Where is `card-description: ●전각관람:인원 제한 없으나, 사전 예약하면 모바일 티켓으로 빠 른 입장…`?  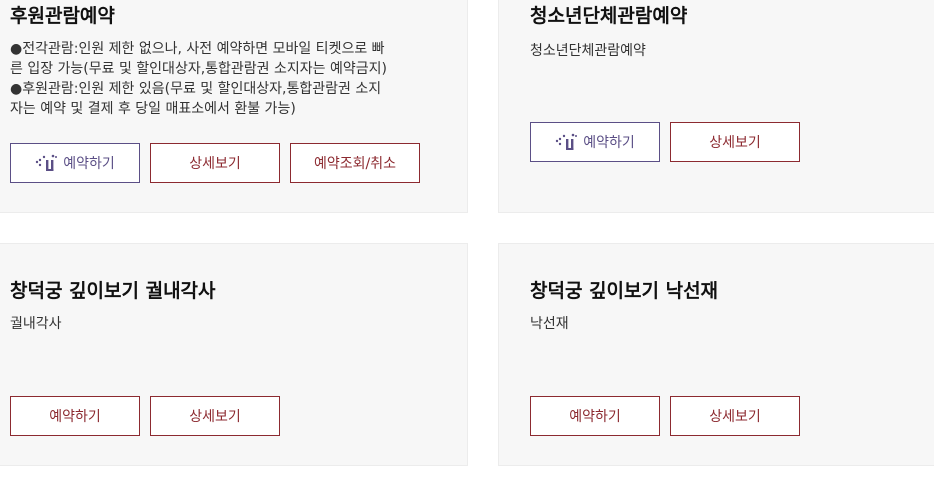 card-description: ●전각관람:인원 제한 없으나, 사전 예약하면 모바일 티켓으로 빠 른 입장… is located at coordinates (198, 79).